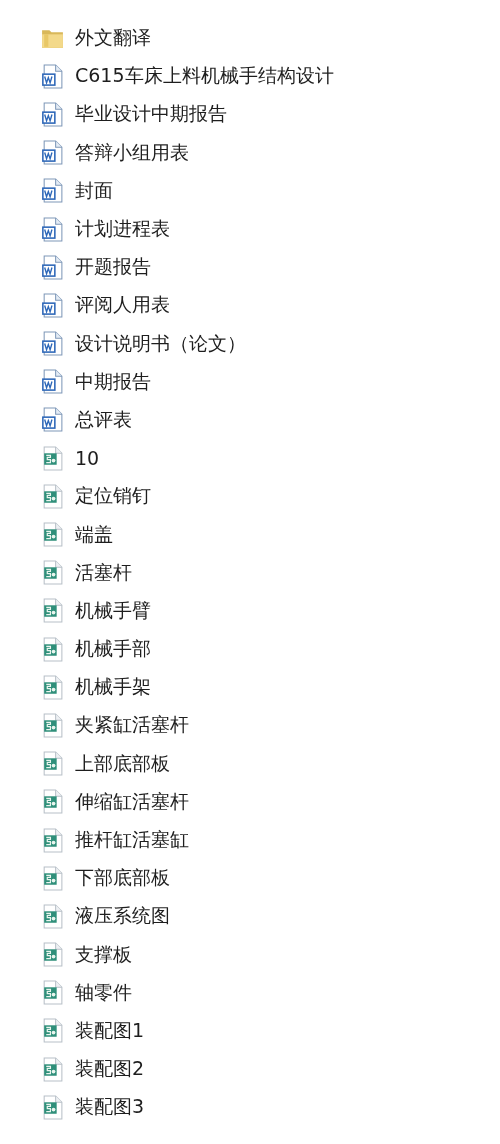 The height and width of the screenshot is (1144, 500). I want to click on file-name: 外文翻译, so click(113, 38).